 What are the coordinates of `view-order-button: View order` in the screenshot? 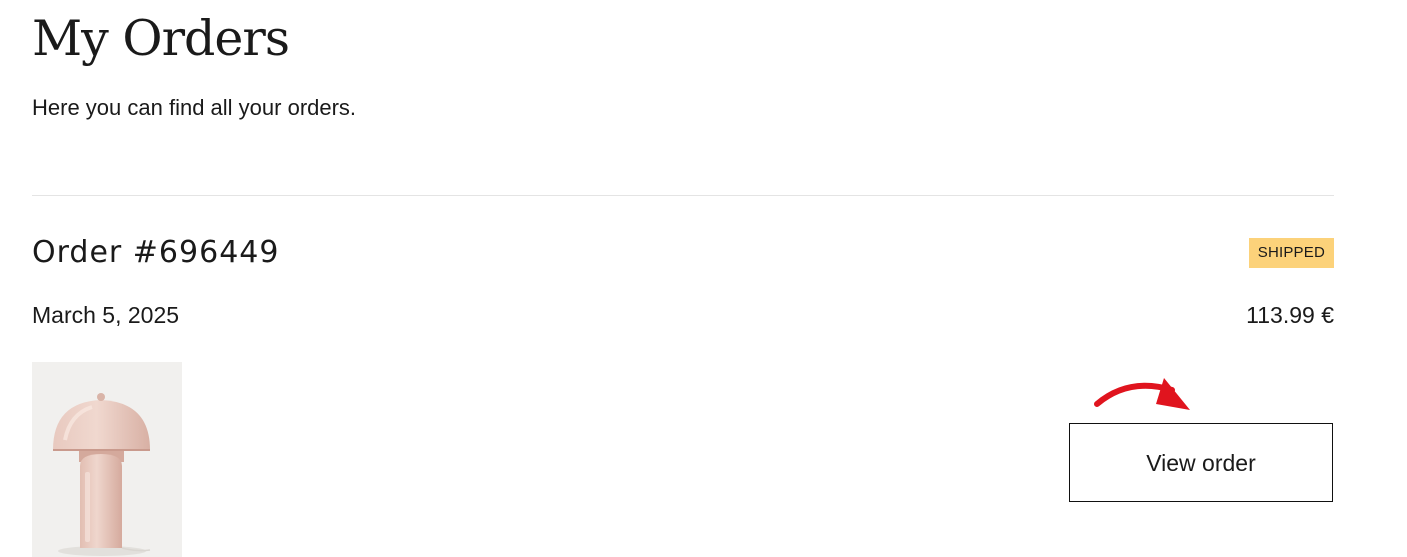 It's located at (1201, 462).